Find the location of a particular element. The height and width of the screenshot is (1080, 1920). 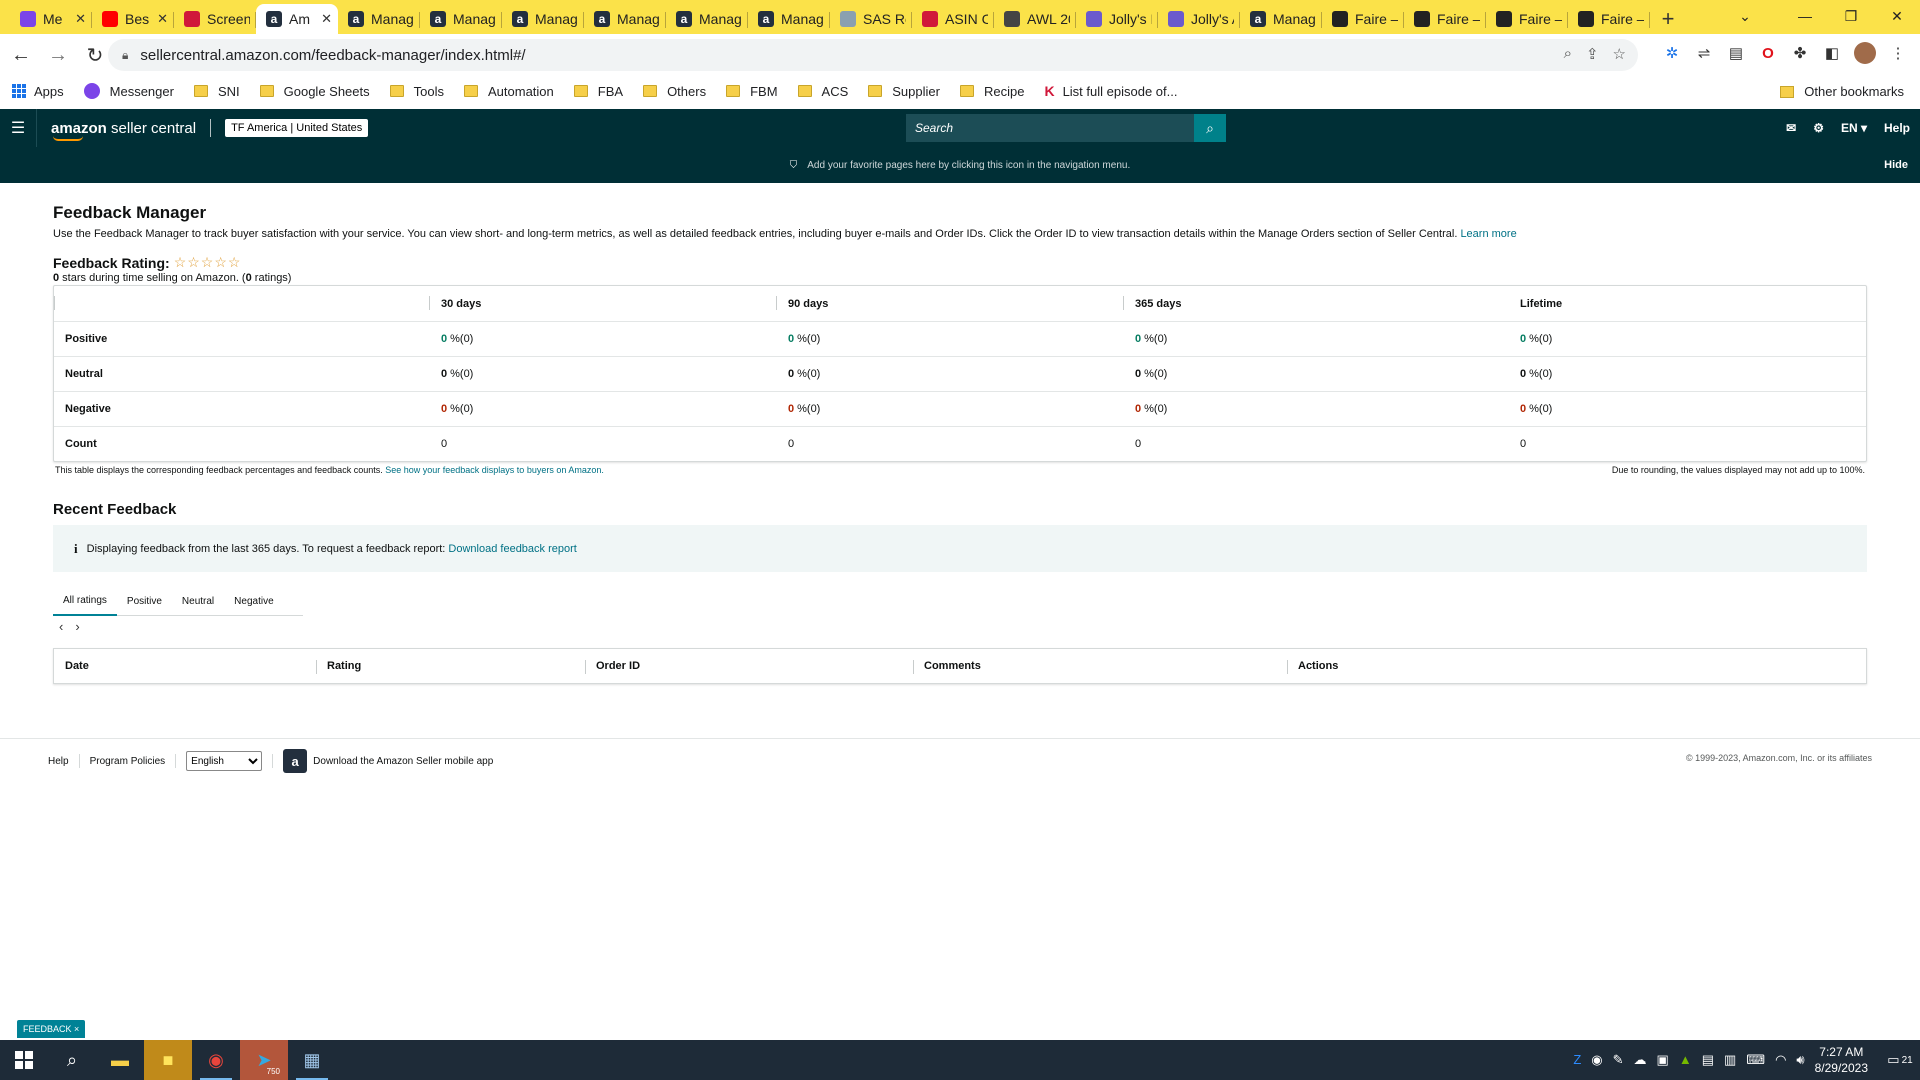

feedback-column-header: Date is located at coordinates (185, 666).